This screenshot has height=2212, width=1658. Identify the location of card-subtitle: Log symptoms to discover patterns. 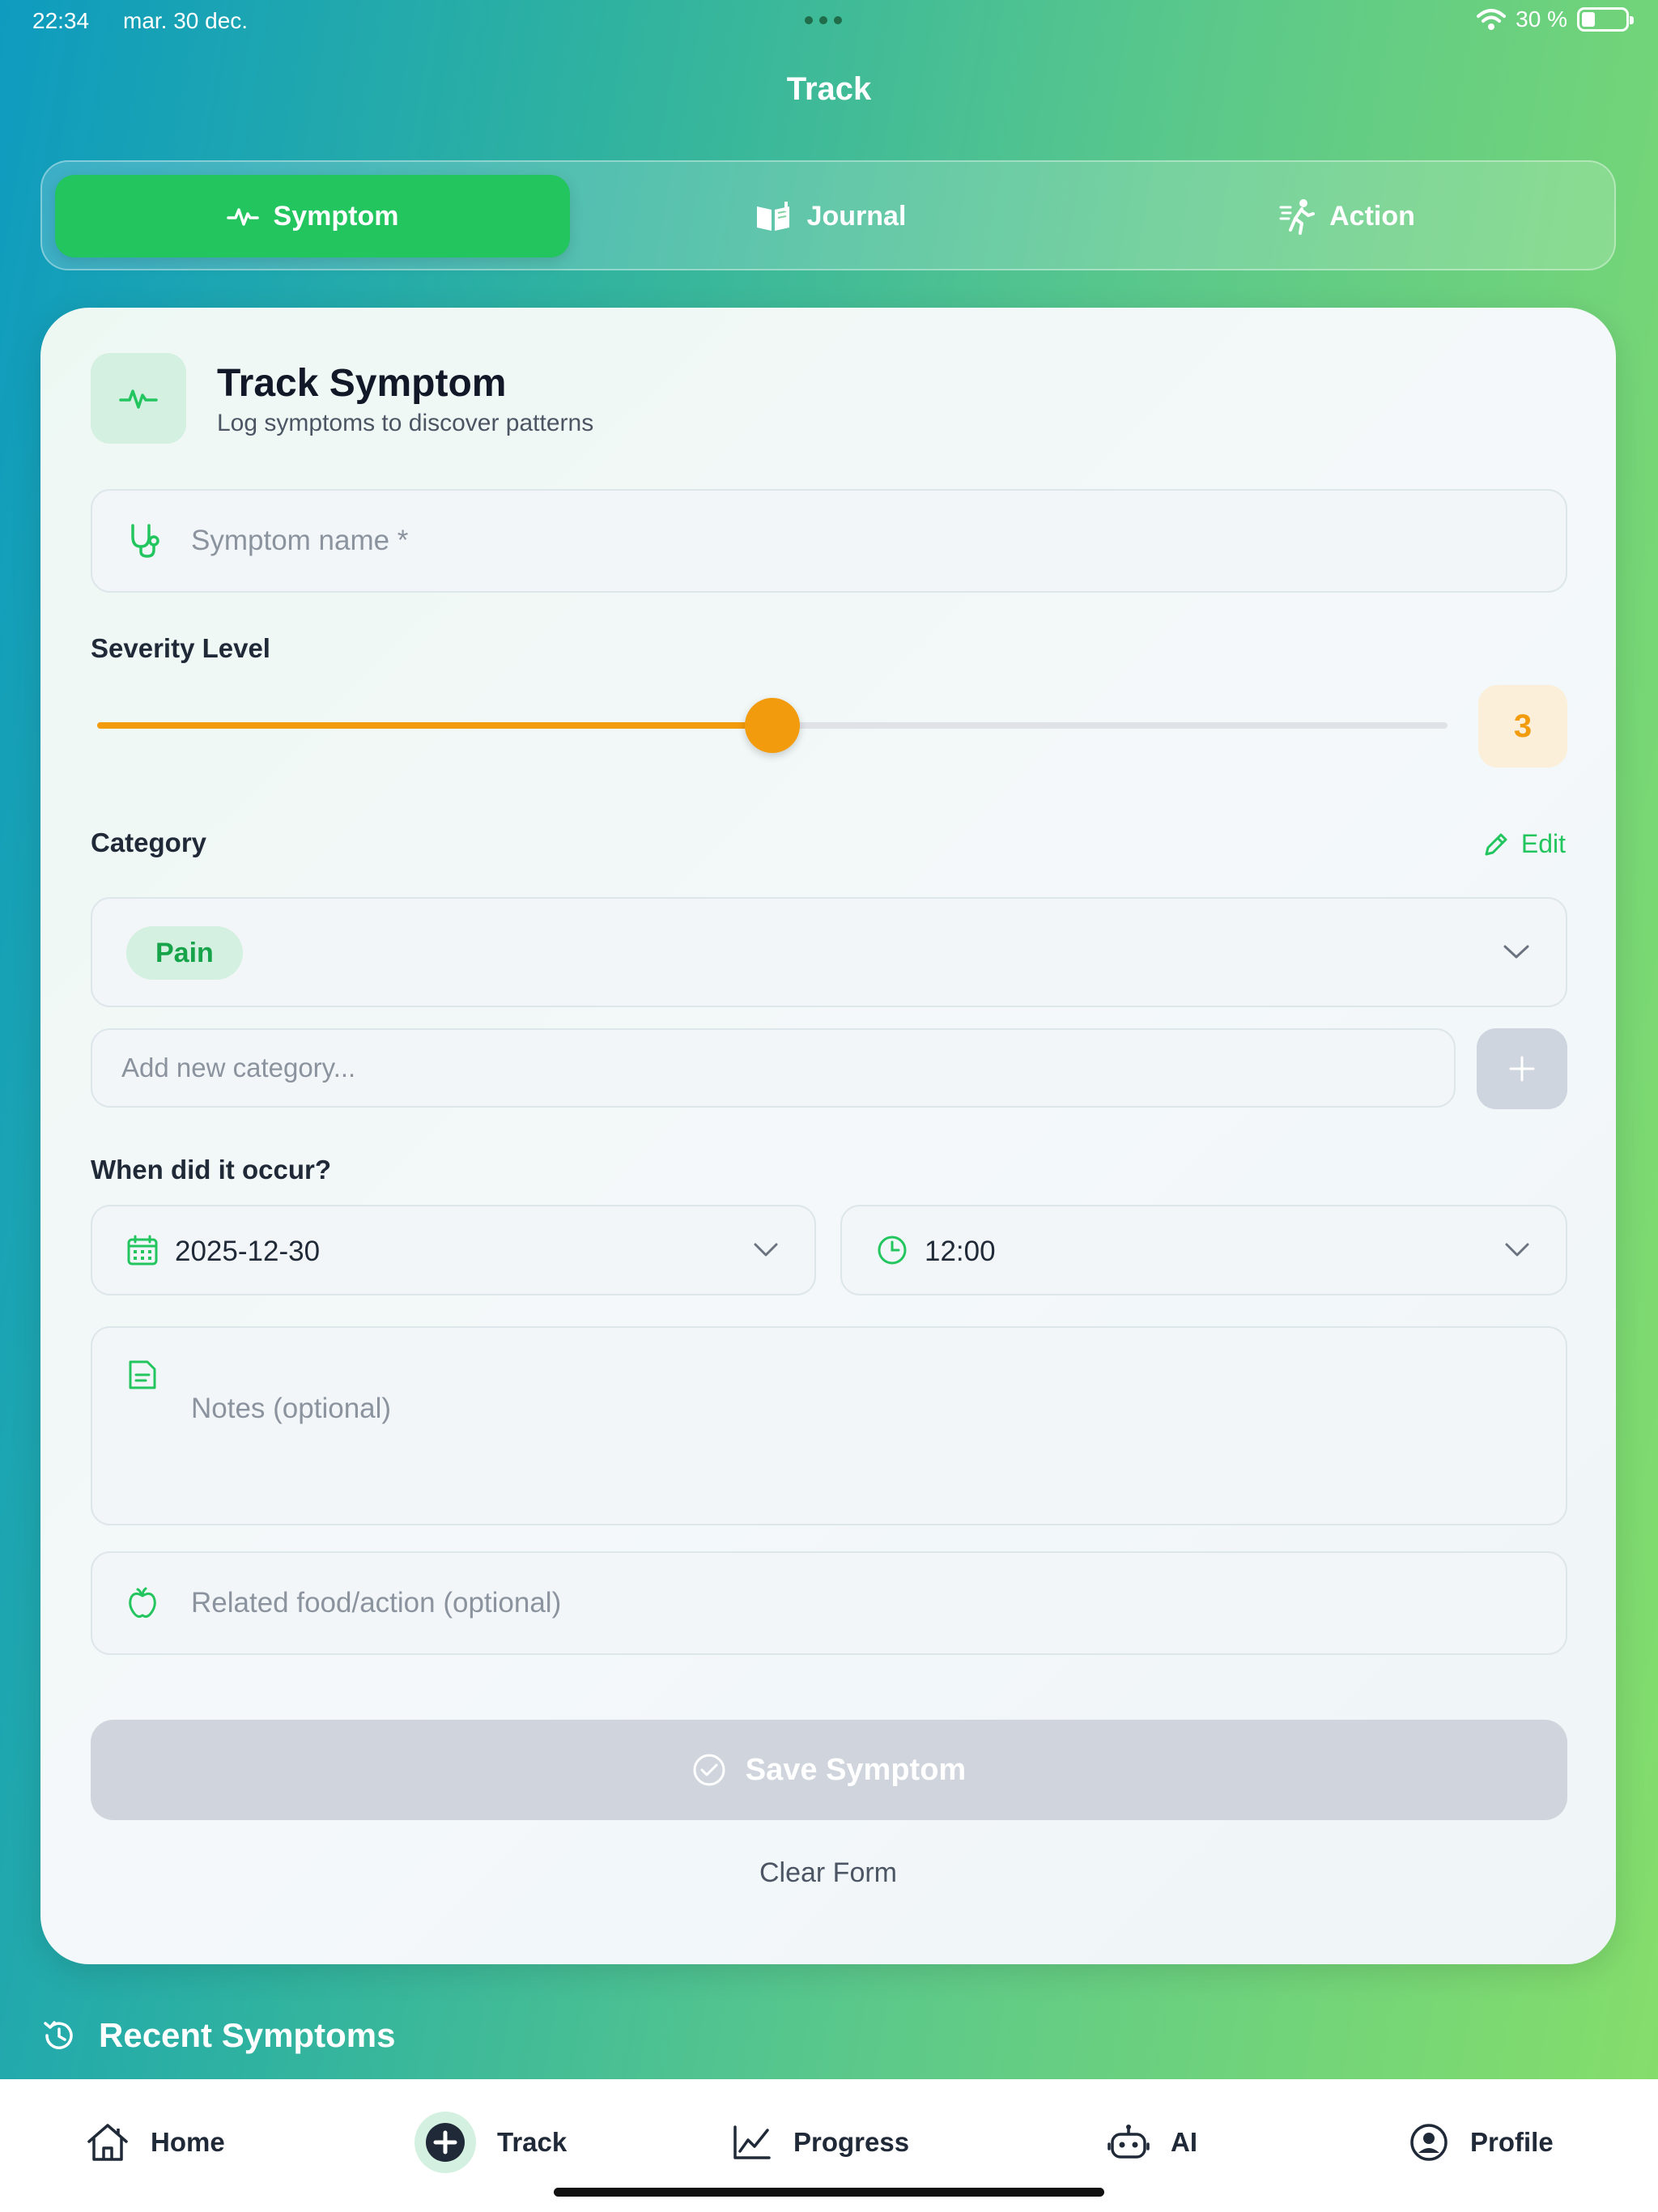
(405, 423).